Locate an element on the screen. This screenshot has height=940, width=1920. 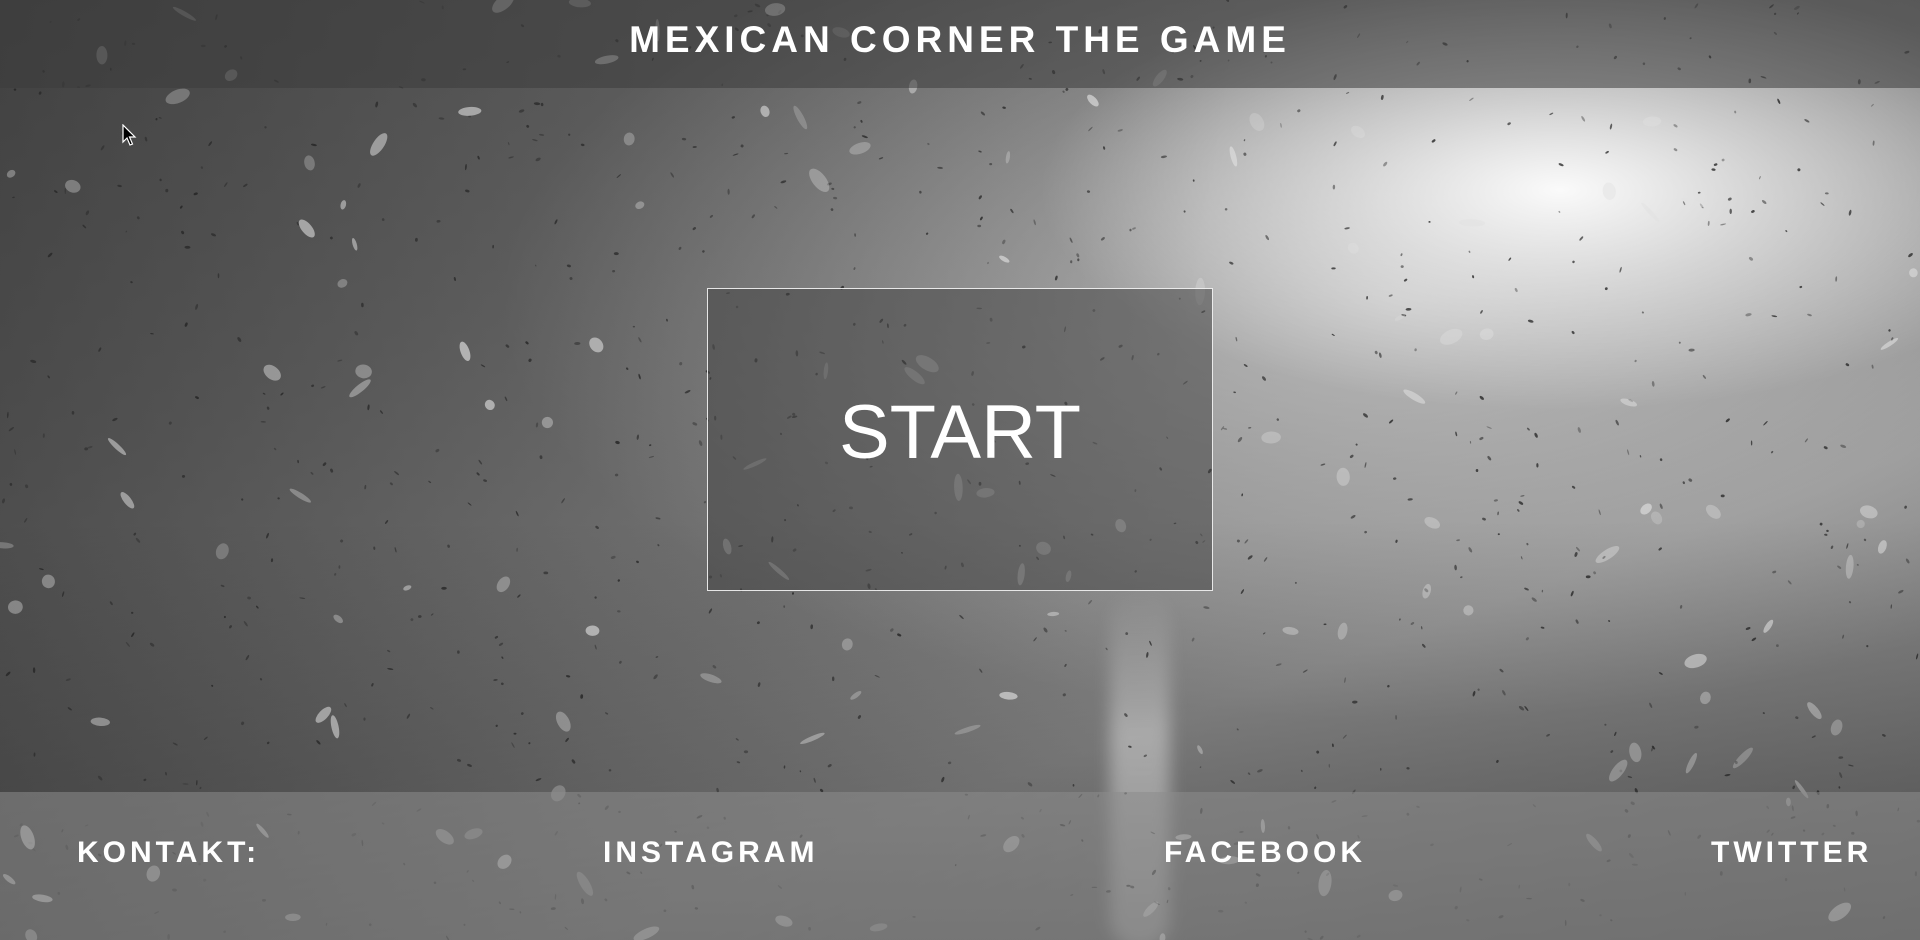
site-title: MEXICAN CORNER THE GAME is located at coordinates (960, 39).